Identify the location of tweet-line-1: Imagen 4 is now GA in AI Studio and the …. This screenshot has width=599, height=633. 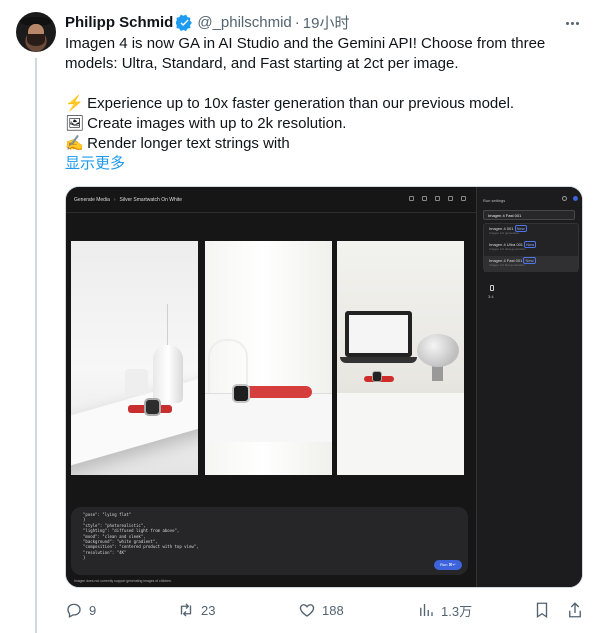
(305, 43).